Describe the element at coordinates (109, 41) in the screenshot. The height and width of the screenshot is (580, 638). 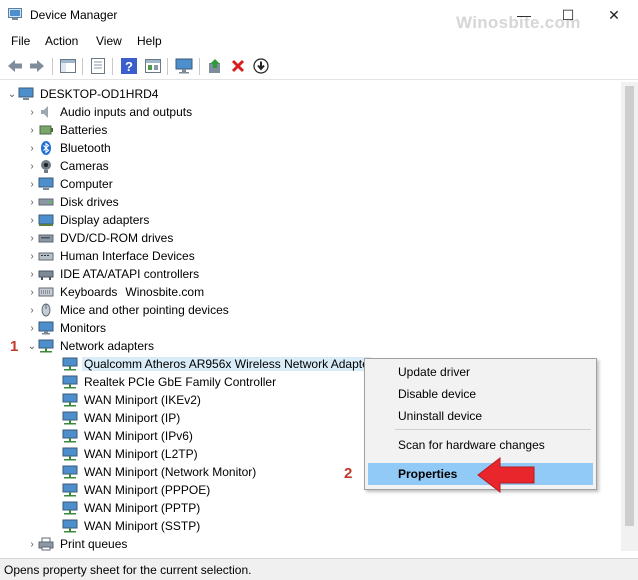
I see `menu-view: View` at that location.